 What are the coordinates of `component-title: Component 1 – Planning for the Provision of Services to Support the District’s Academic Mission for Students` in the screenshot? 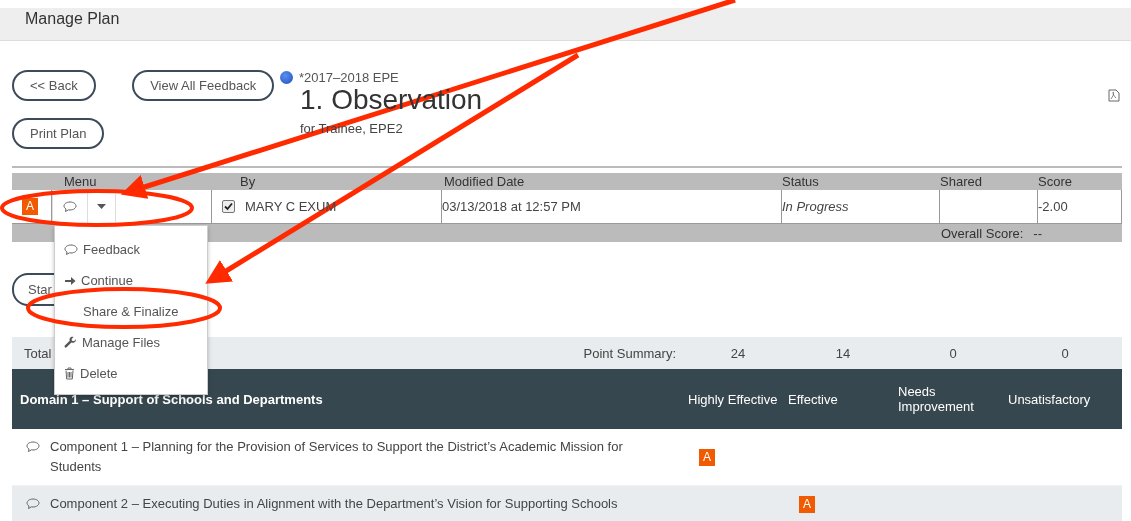 It's located at (337, 457).